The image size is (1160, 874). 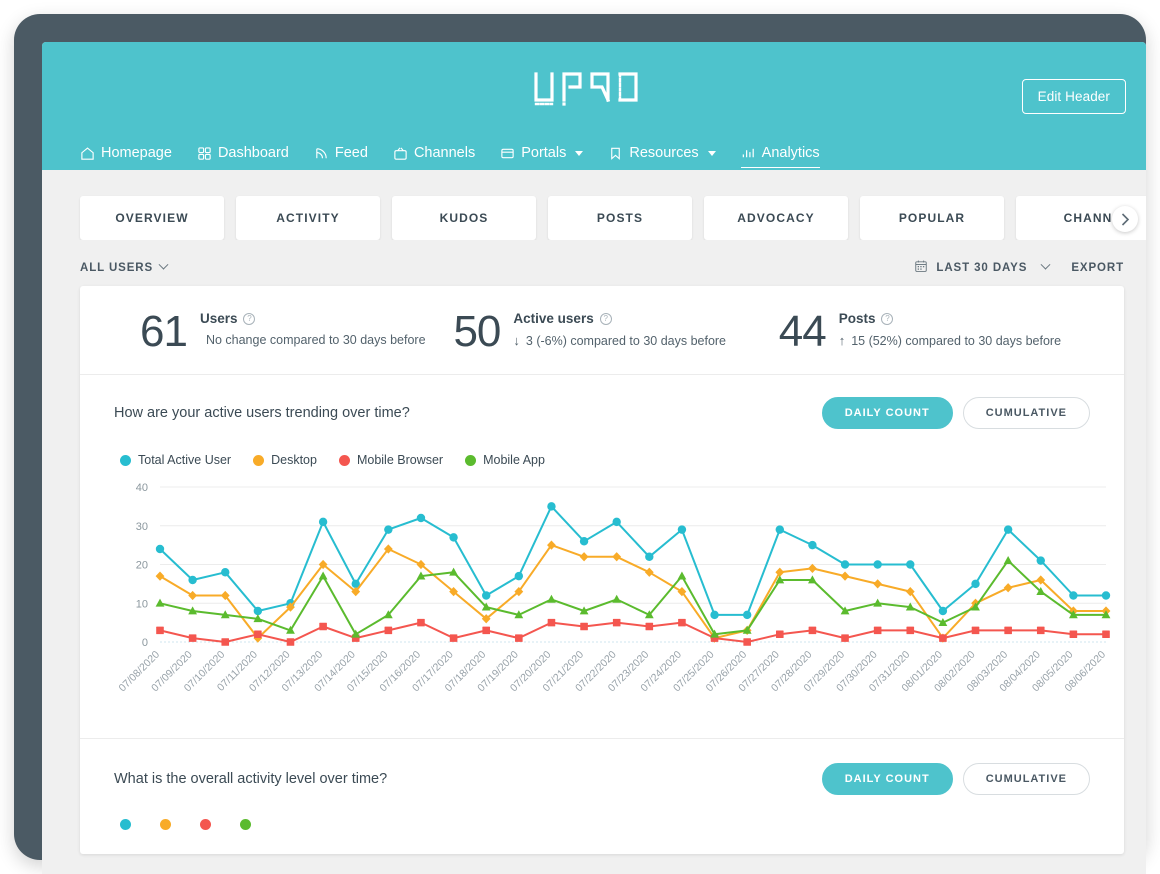 I want to click on date-range-selector: LAST 30 DAYS, so click(x=982, y=267).